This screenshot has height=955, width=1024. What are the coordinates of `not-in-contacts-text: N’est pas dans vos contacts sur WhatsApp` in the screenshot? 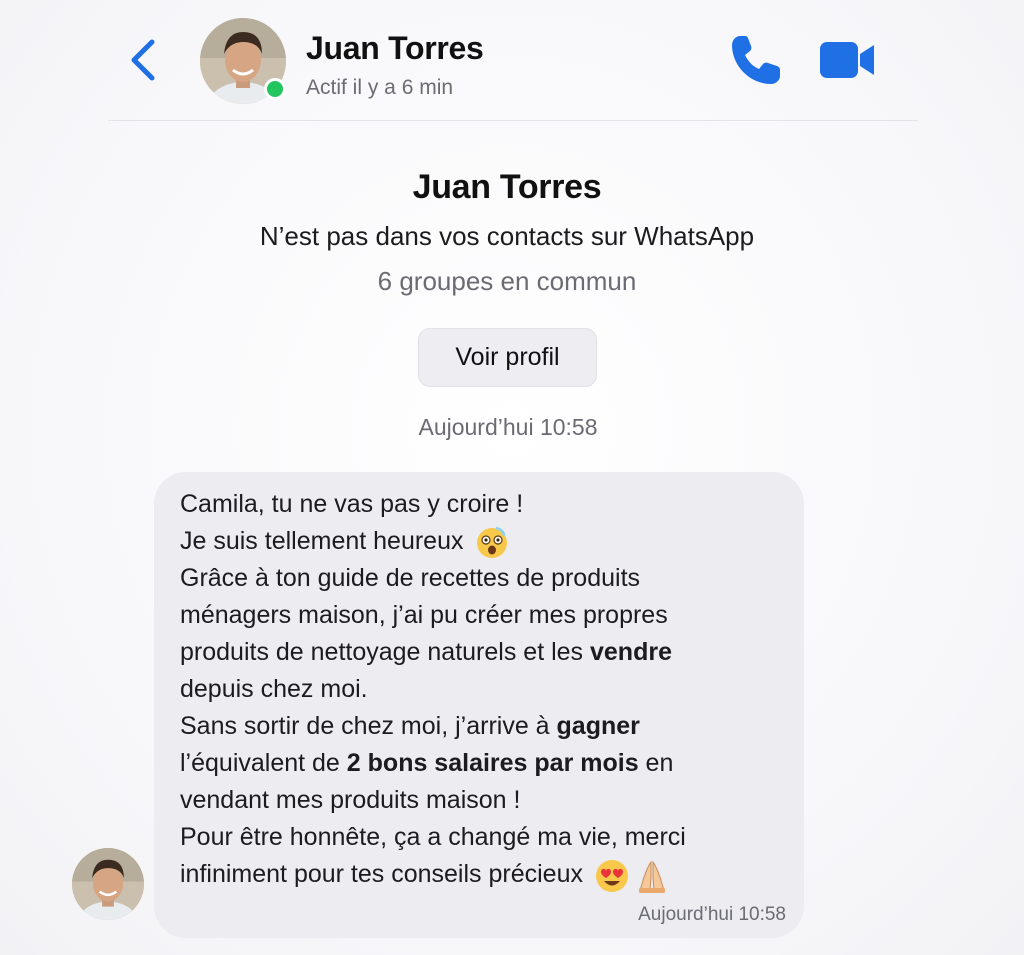 It's located at (507, 236).